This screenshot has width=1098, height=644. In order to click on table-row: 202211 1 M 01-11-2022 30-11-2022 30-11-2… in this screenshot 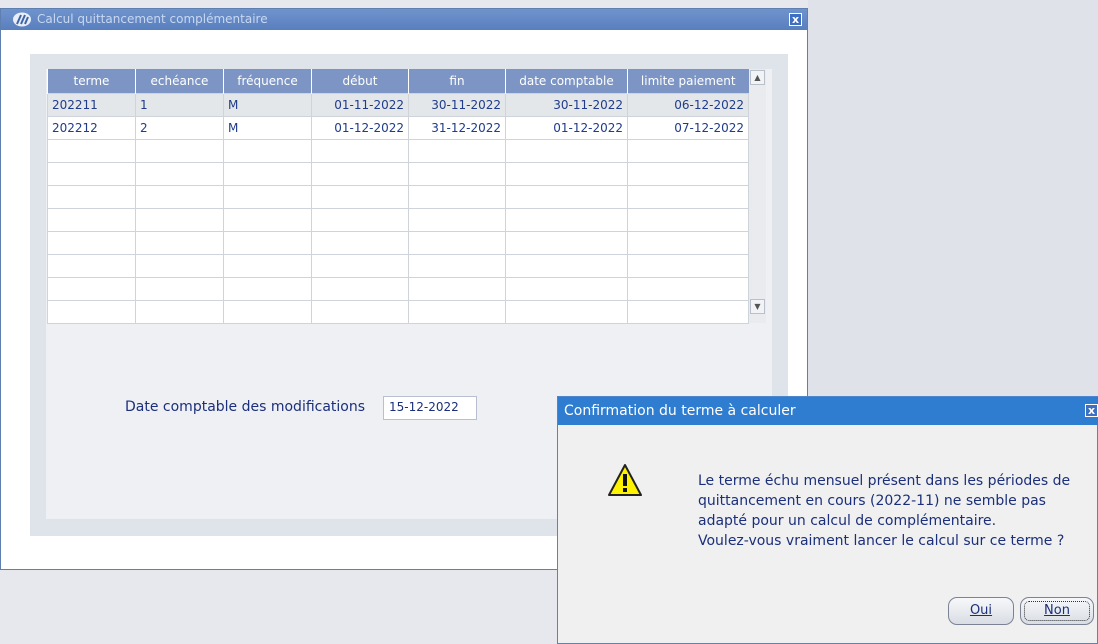, I will do `click(398, 105)`.